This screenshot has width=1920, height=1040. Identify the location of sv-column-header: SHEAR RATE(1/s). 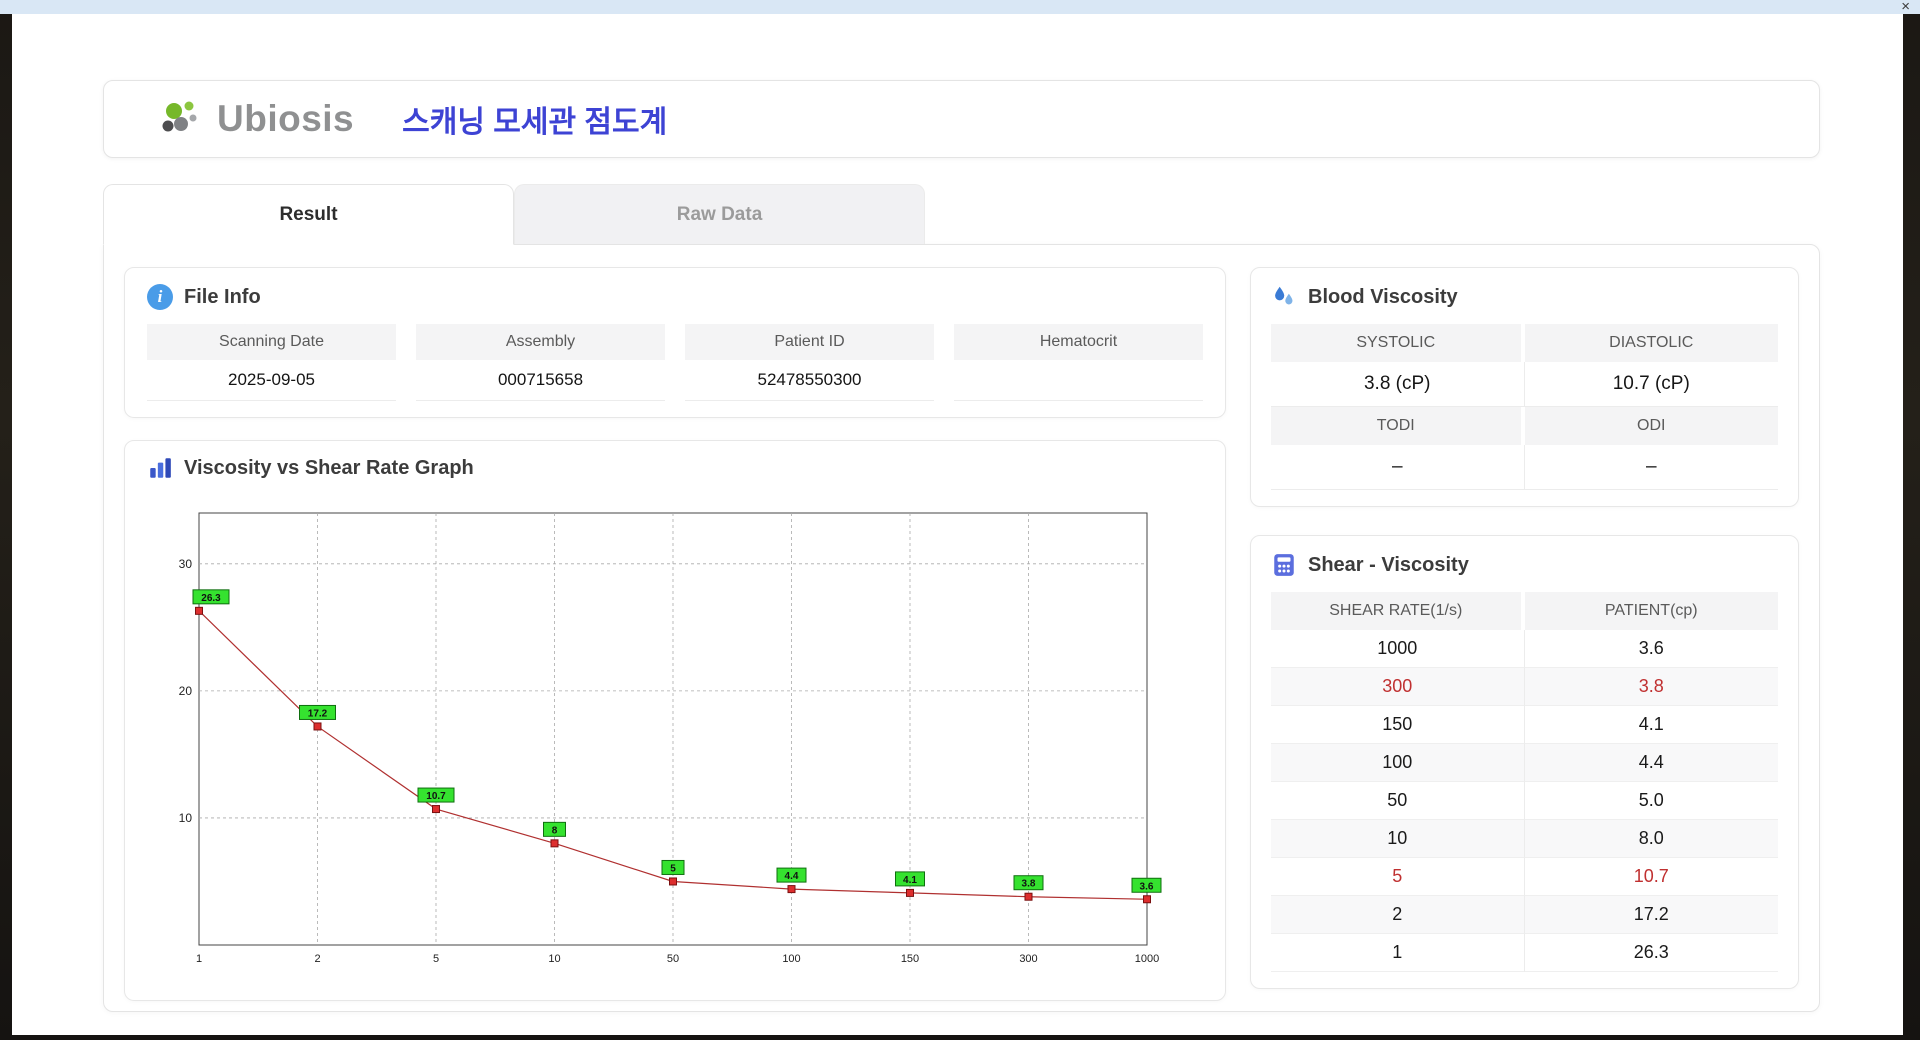
(1398, 611).